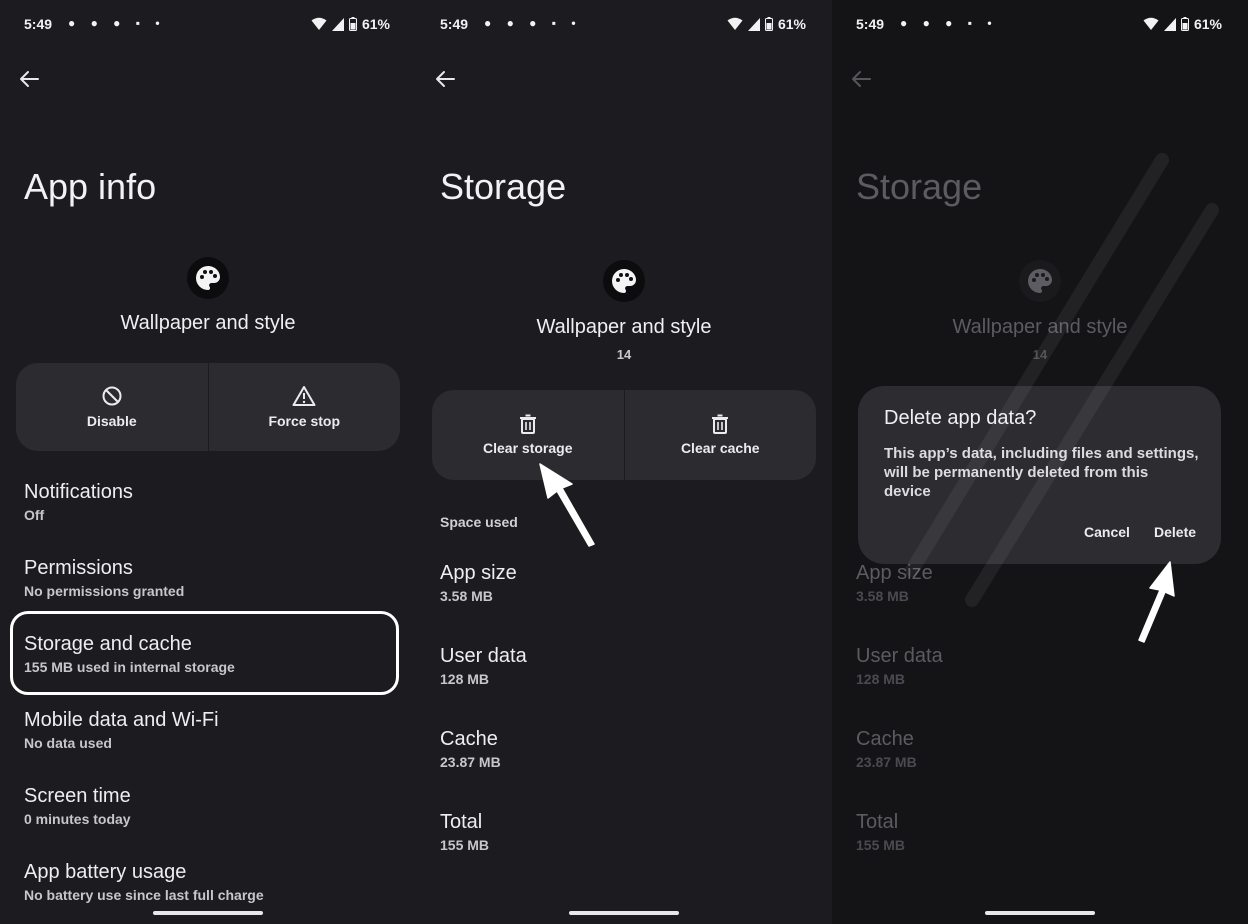  Describe the element at coordinates (466, 596) in the screenshot. I see `row-value: 3.58 MB` at that location.